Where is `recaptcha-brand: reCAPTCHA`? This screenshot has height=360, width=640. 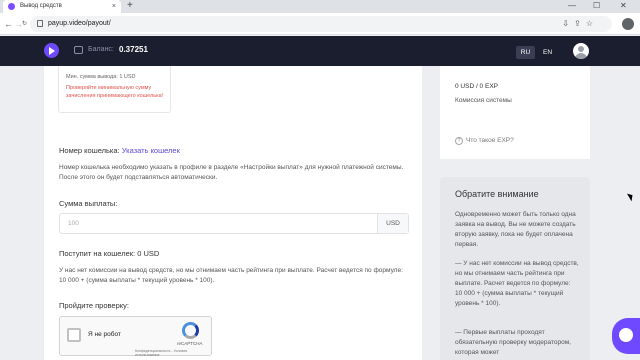
recaptcha-brand: reCAPTCHA is located at coordinates (190, 343).